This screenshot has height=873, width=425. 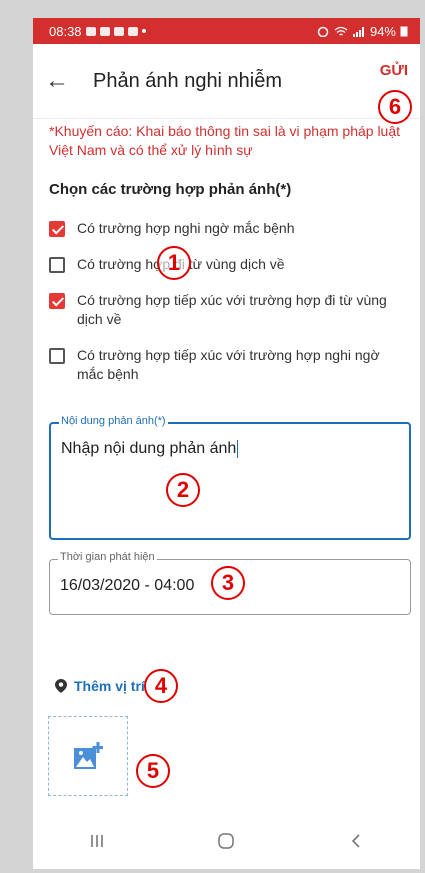 I want to click on add-photo-button, so click(x=88, y=756).